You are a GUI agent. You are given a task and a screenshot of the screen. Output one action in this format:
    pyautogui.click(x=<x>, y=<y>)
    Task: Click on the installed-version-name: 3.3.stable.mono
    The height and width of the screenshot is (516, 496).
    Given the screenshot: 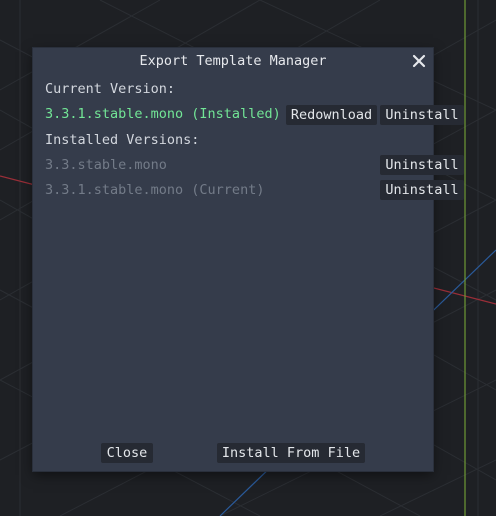 What is the action you would take?
    pyautogui.click(x=106, y=165)
    